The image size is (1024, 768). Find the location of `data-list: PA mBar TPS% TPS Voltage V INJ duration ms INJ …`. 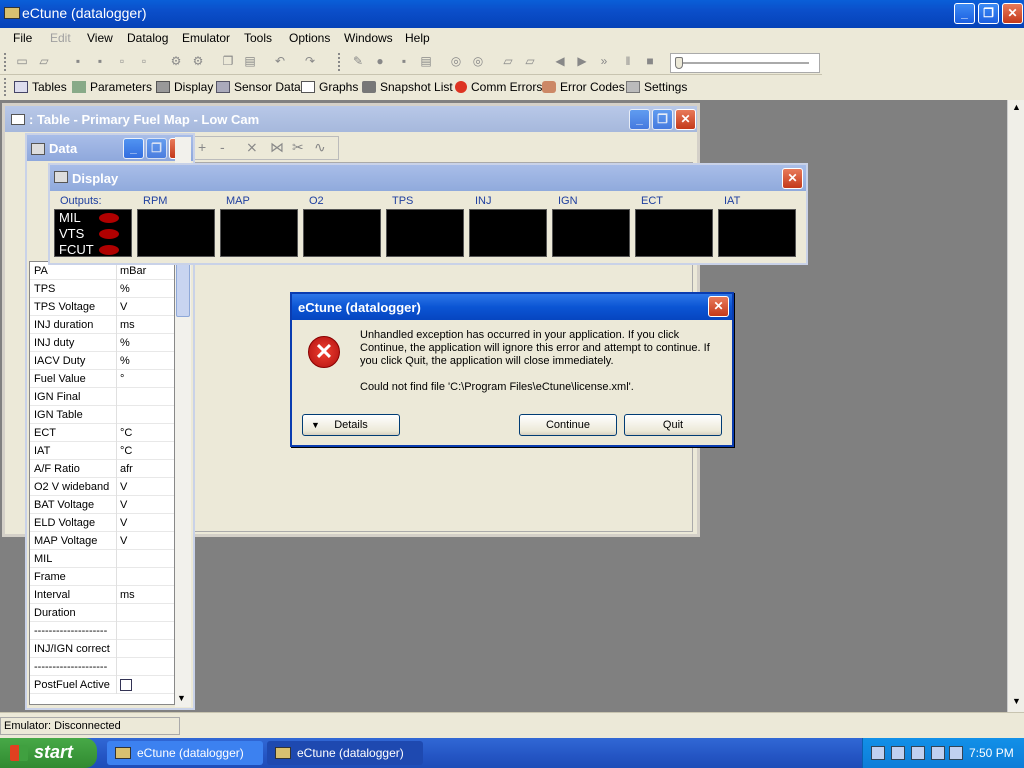

data-list: PA mBar TPS% TPS Voltage V INJ duration ms INJ … is located at coordinates (102, 483).